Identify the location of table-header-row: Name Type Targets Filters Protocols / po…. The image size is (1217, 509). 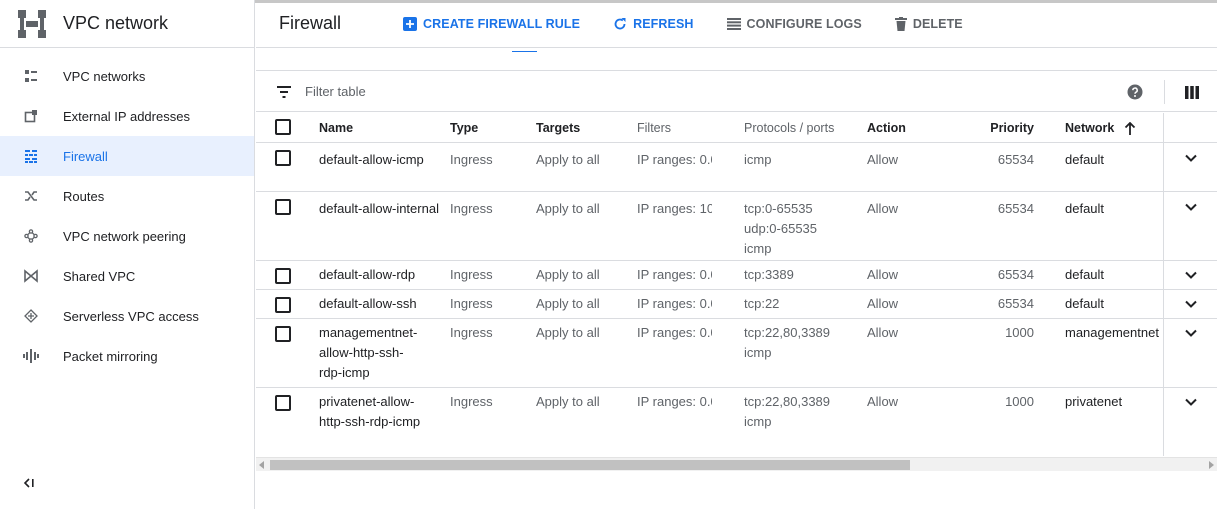
(736, 128).